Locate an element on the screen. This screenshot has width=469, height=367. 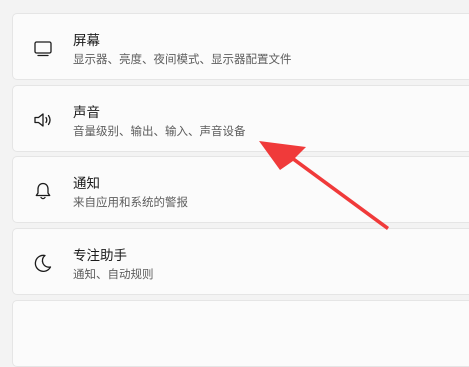
settings-item-description: 显示器、亮度、夜间模式、显示器配置文件 is located at coordinates (182, 59).